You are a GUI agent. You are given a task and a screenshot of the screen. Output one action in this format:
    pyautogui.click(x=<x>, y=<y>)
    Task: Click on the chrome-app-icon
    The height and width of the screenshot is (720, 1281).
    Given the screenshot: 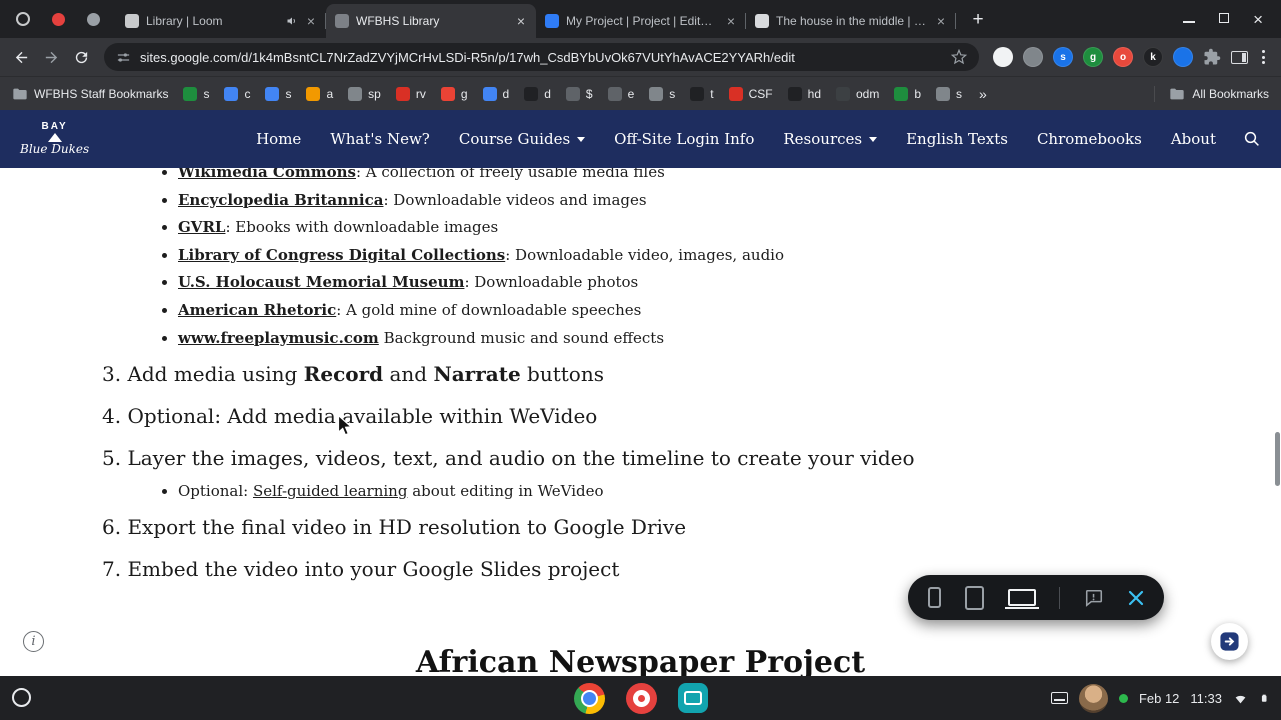 What is the action you would take?
    pyautogui.click(x=589, y=698)
    